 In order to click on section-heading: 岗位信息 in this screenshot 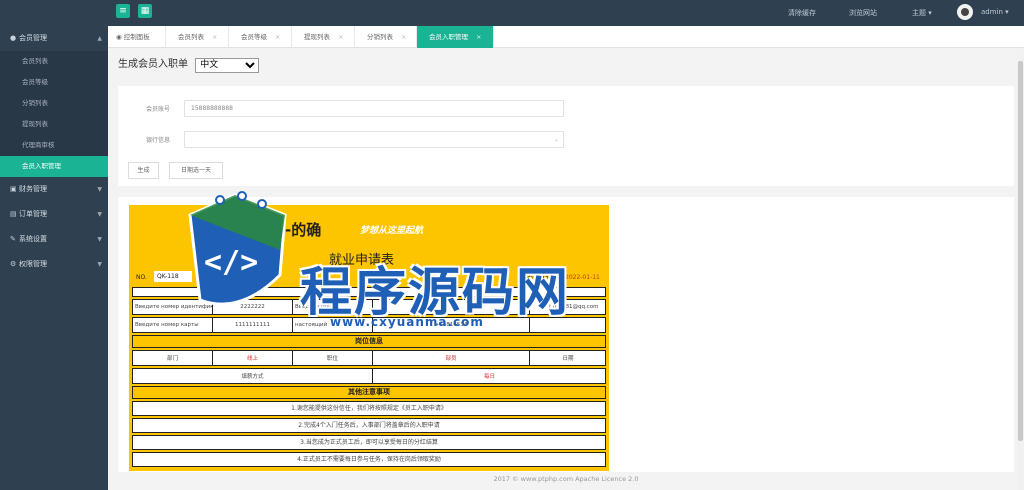, I will do `click(369, 341)`.